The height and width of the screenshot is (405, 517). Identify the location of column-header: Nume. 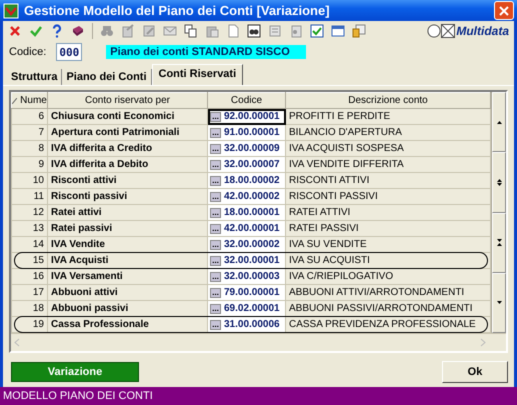
(30, 100).